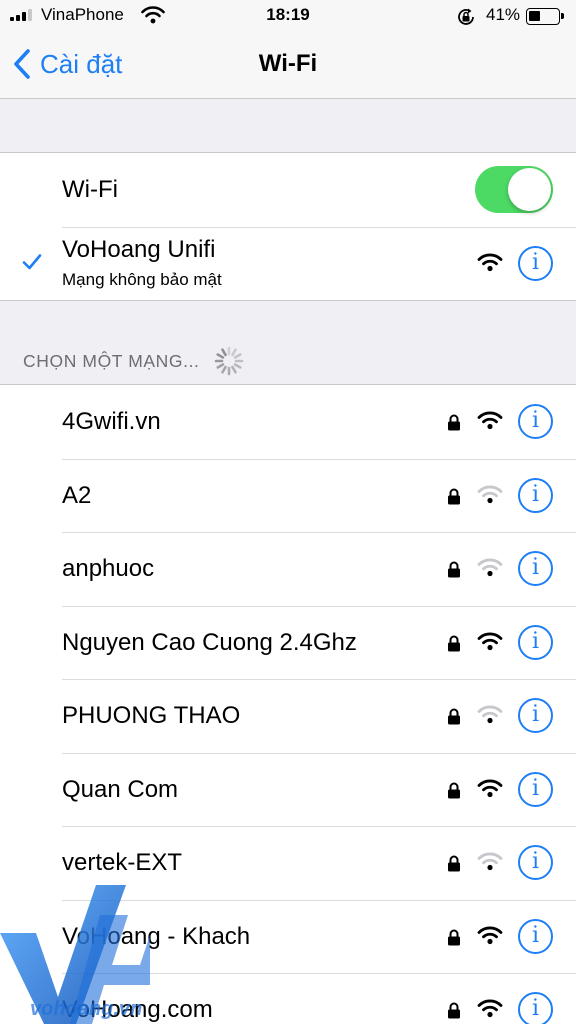 This screenshot has width=576, height=1024. What do you see at coordinates (122, 862) in the screenshot?
I see `network-name: vertek-EXT` at bounding box center [122, 862].